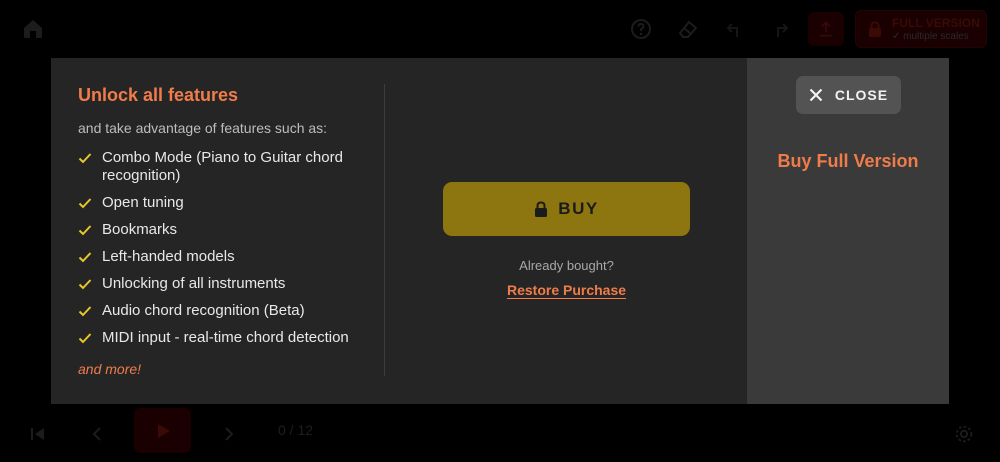  I want to click on play-button, so click(162, 430).